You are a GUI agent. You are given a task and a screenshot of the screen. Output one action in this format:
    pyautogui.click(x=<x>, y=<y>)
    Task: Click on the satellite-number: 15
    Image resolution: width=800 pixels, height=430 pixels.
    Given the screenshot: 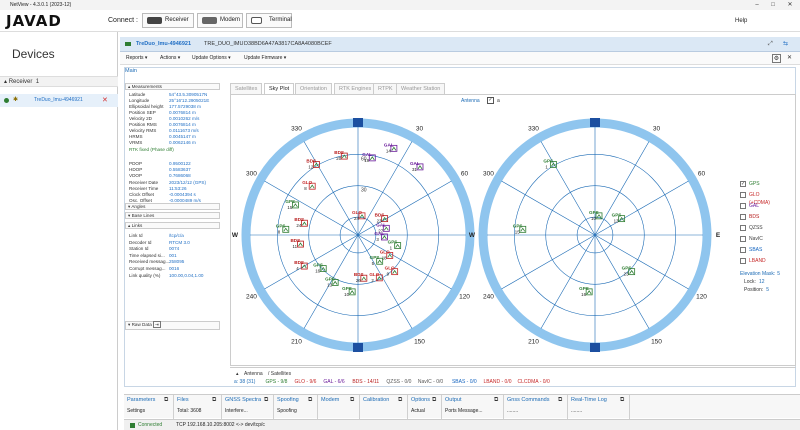 What is the action you would take?
    pyautogui.click(x=517, y=231)
    